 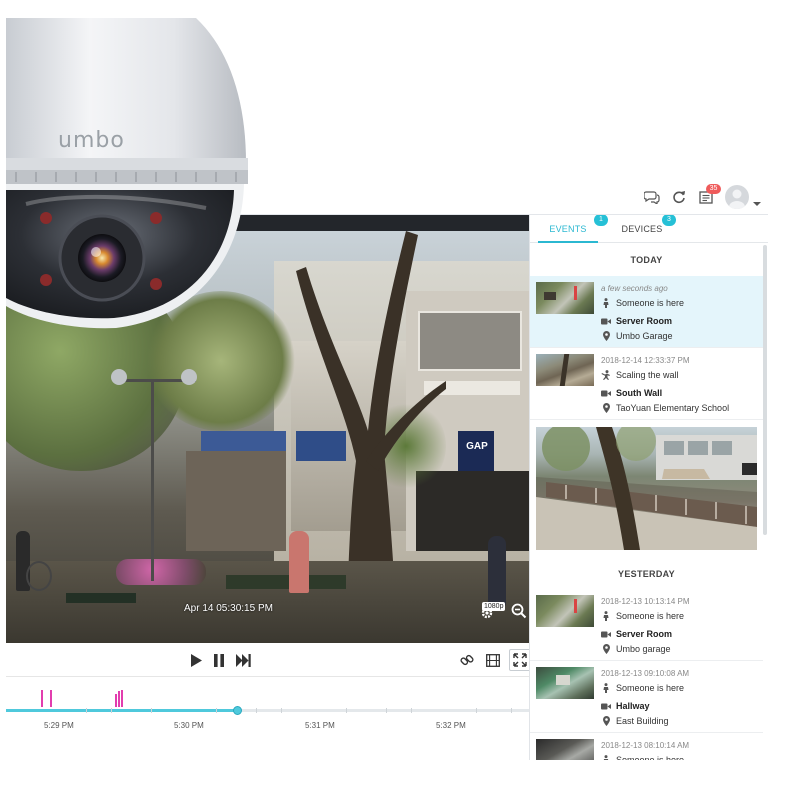 I want to click on tab-devices-label: DEVICES, so click(x=642, y=229).